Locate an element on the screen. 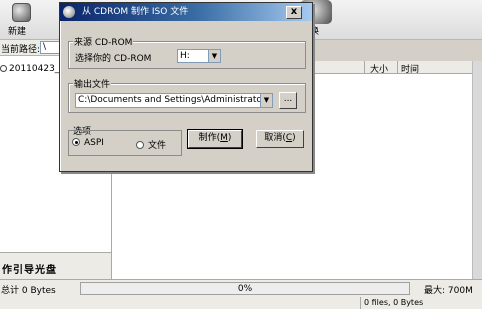 The image size is (482, 309). aspi-label: ASPI is located at coordinates (94, 143).